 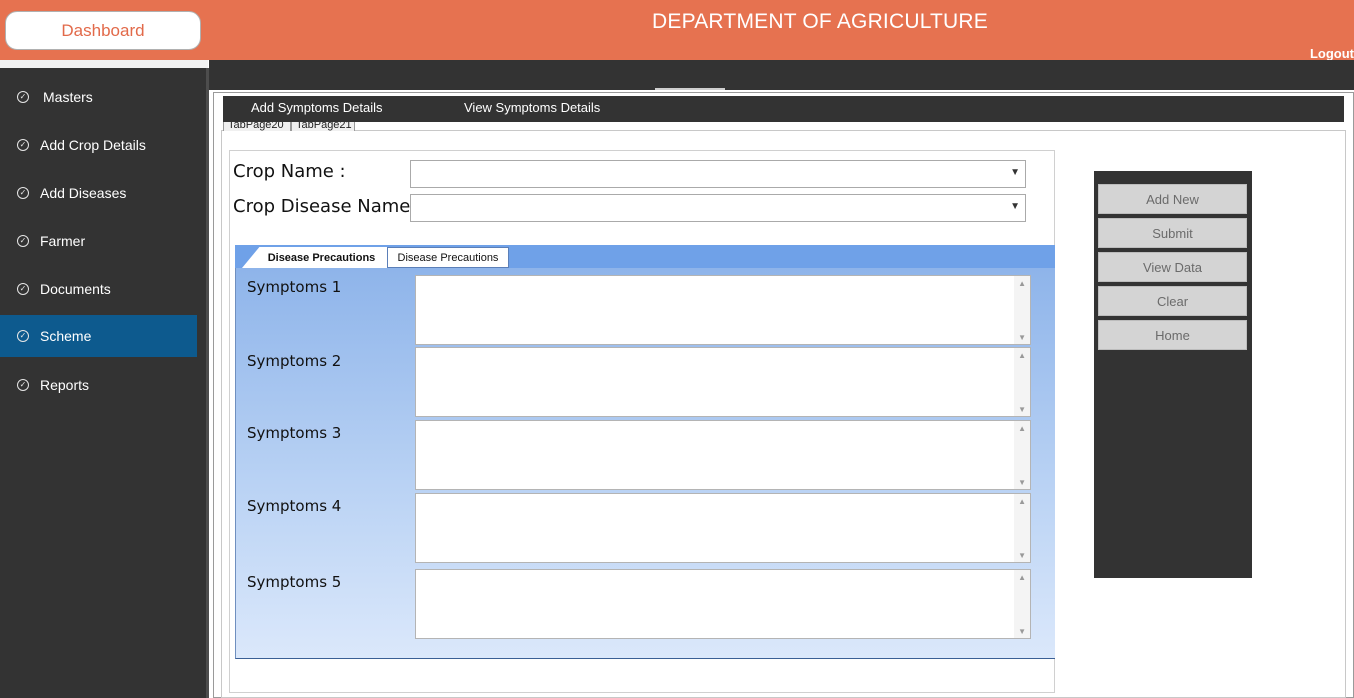 What do you see at coordinates (723, 310) in the screenshot?
I see `symptoms-1-textarea: ▲ ▼` at bounding box center [723, 310].